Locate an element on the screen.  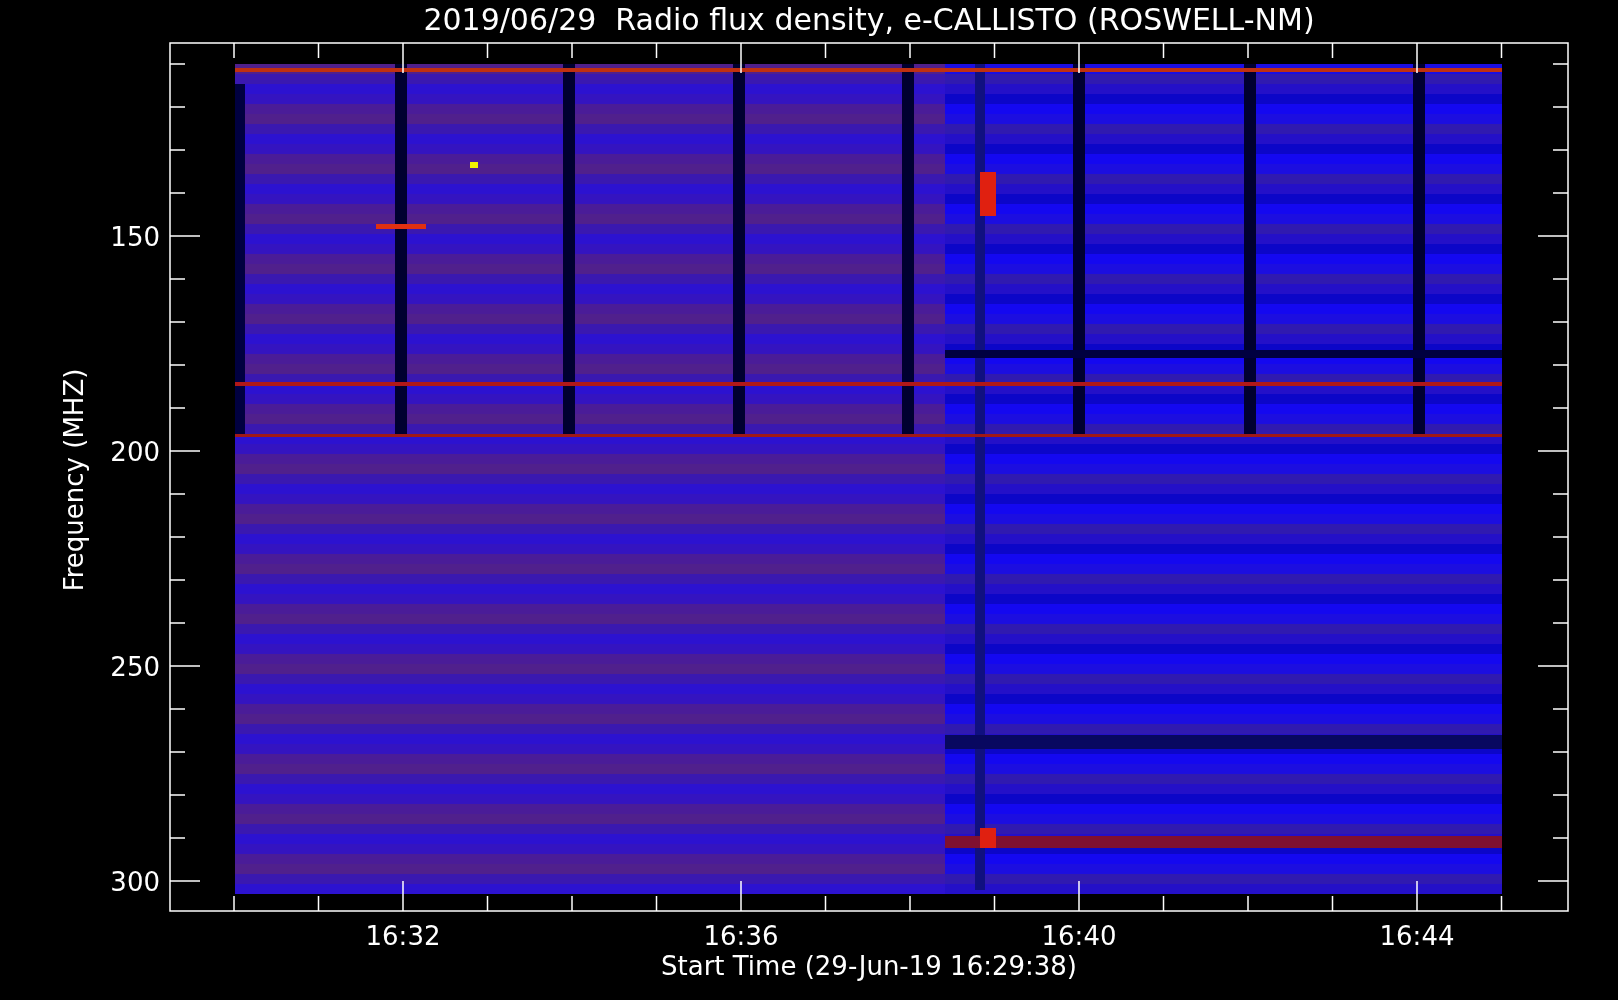
x-tick-label: 16:44 is located at coordinates (1417, 936).